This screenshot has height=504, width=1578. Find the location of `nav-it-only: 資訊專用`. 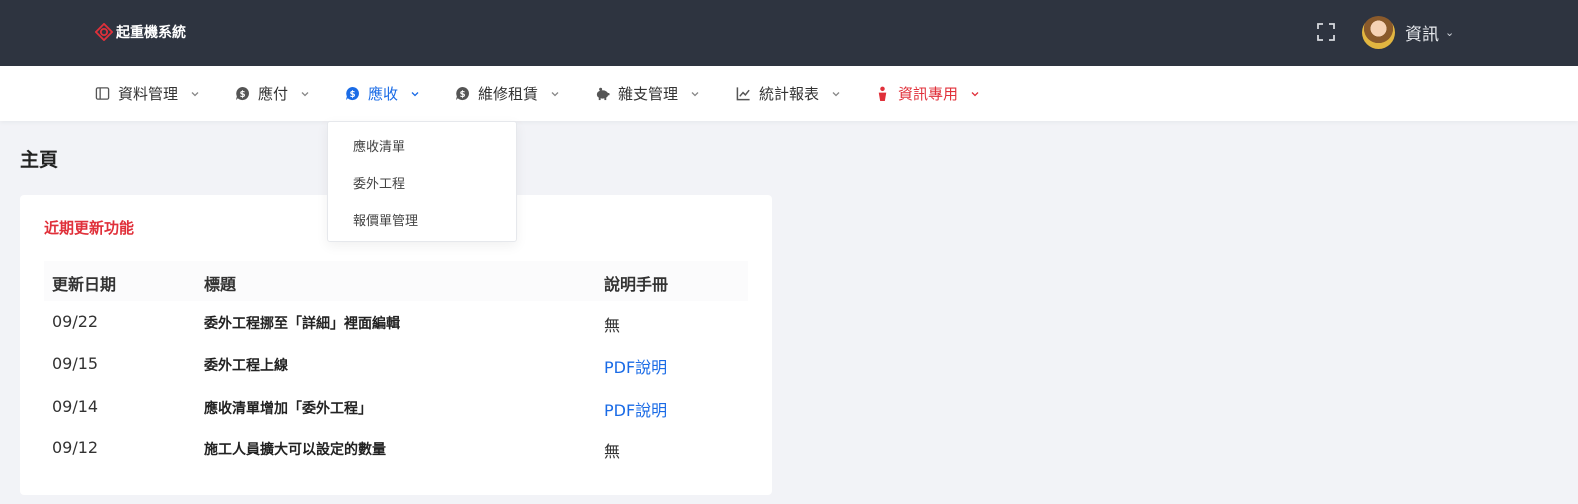

nav-it-only: 資訊專用 is located at coordinates (927, 93).